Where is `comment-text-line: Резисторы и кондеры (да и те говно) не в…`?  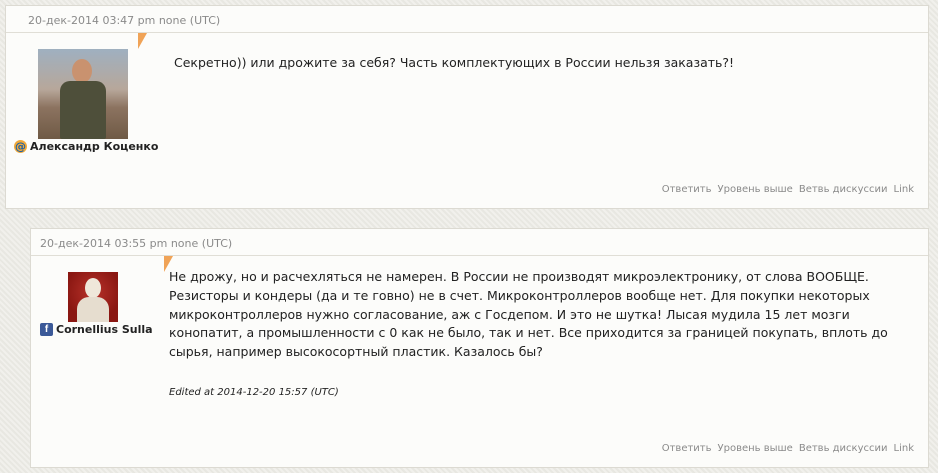
comment-text-line: Резисторы и кондеры (да и те говно) не в… is located at coordinates (519, 295).